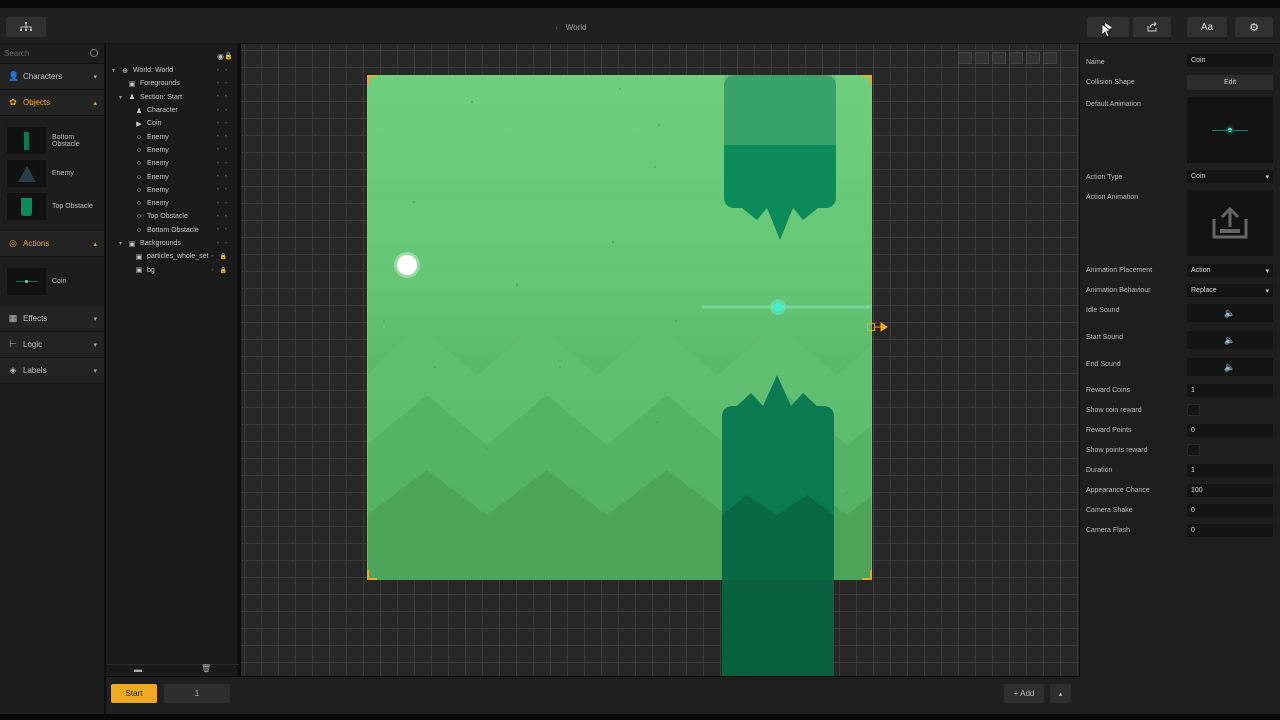  What do you see at coordinates (1230, 176) in the screenshot?
I see `action-type-select: Coin` at bounding box center [1230, 176].